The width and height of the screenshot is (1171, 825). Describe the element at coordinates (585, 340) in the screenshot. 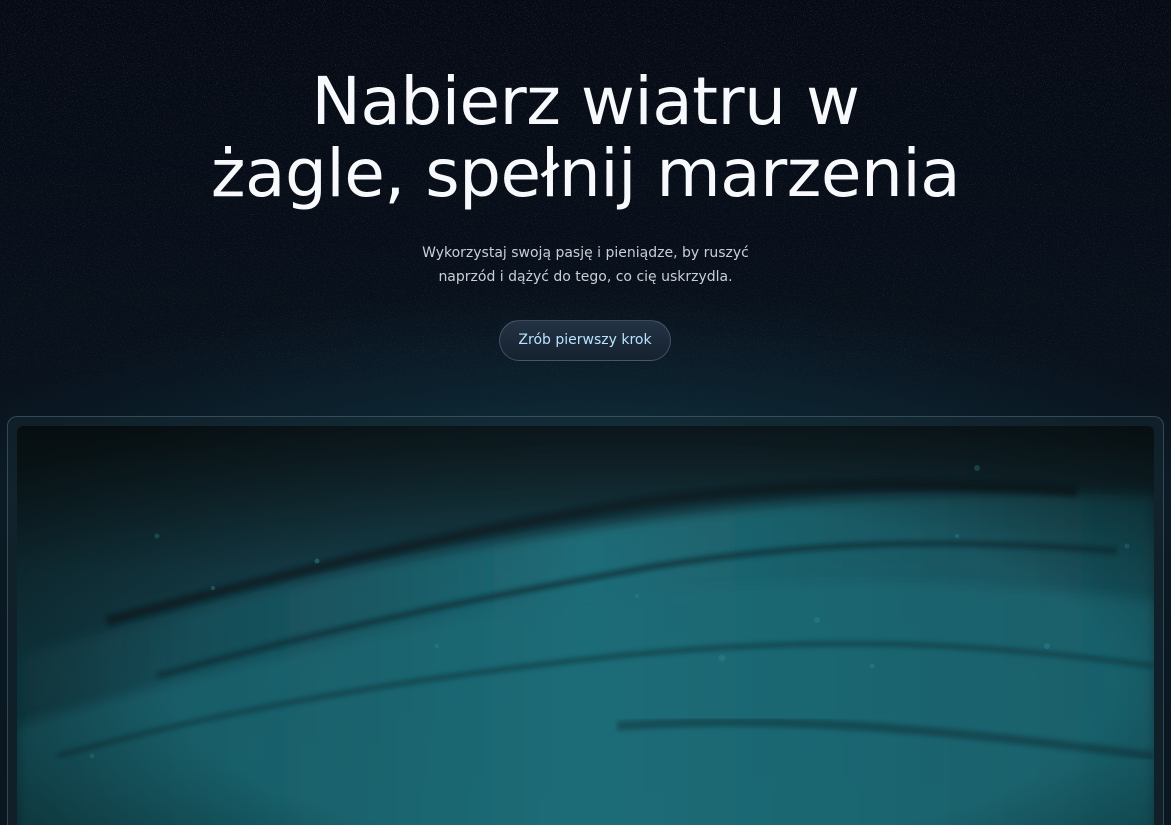

I see `first-step-button: Zrób pierwszy krok` at that location.